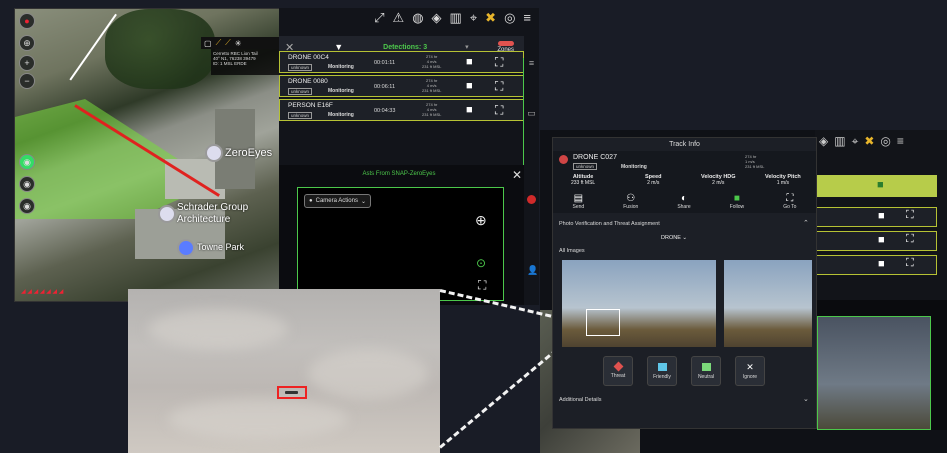 The image size is (947, 453). What do you see at coordinates (249, 153) in the screenshot?
I see `map-label: ZeroEyes` at bounding box center [249, 153].